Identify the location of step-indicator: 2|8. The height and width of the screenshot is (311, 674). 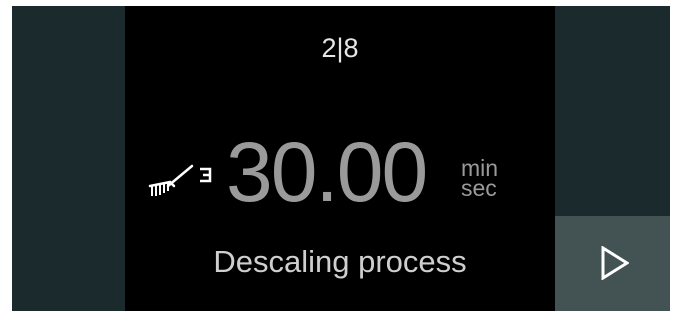
(340, 48).